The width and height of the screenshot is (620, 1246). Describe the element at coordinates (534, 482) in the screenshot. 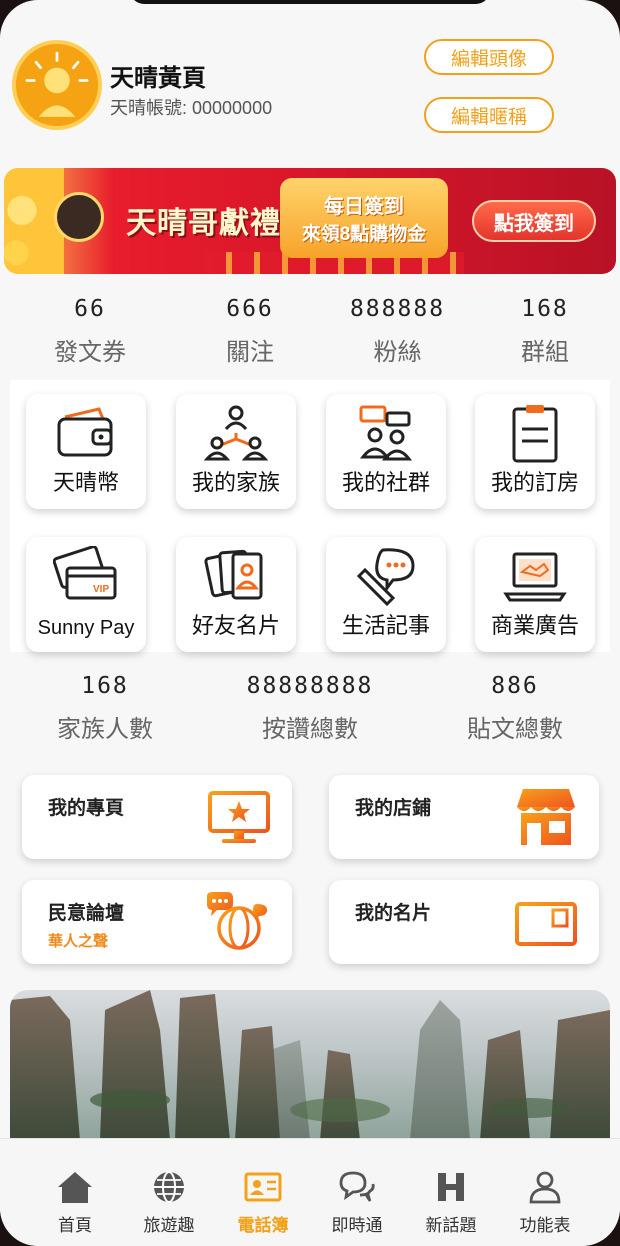

I see `feature-label: 我的訂房` at that location.